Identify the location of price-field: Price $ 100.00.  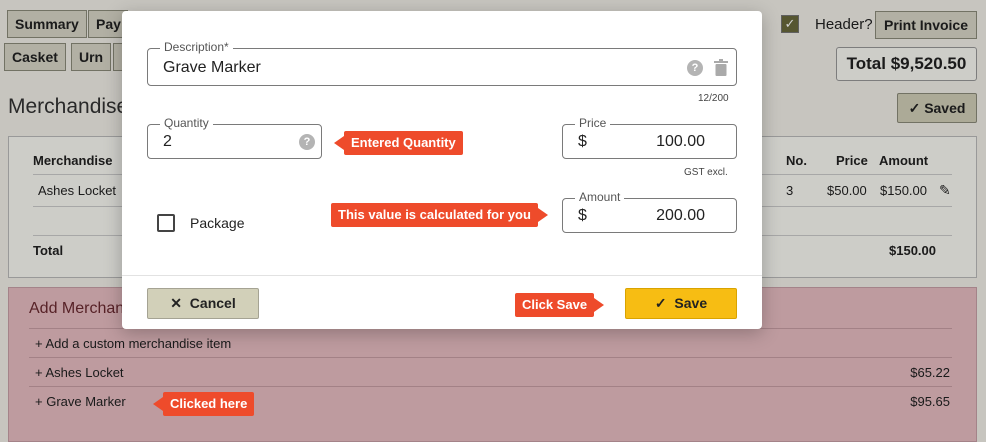
(649, 137).